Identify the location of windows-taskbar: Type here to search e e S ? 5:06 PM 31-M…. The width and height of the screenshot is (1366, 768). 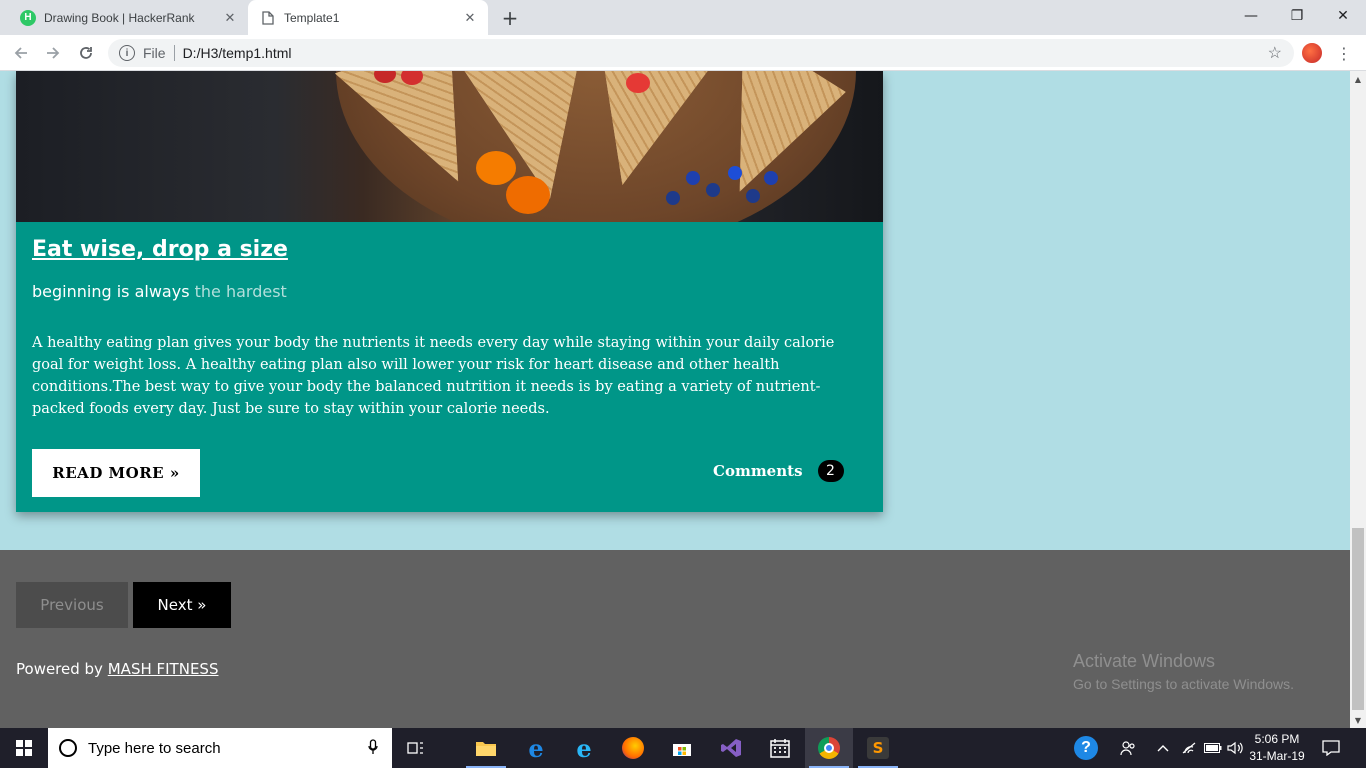
(683, 748).